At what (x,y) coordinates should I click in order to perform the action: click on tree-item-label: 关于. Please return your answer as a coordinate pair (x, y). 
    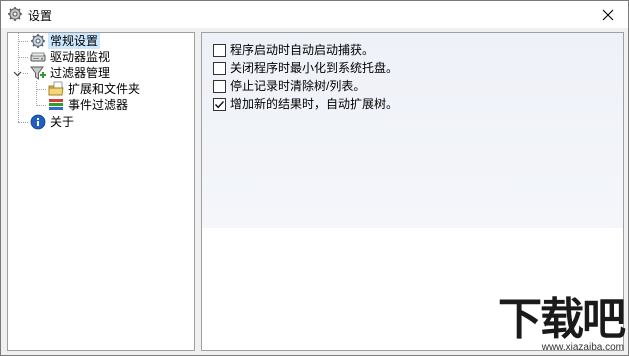
    Looking at the image, I should click on (62, 122).